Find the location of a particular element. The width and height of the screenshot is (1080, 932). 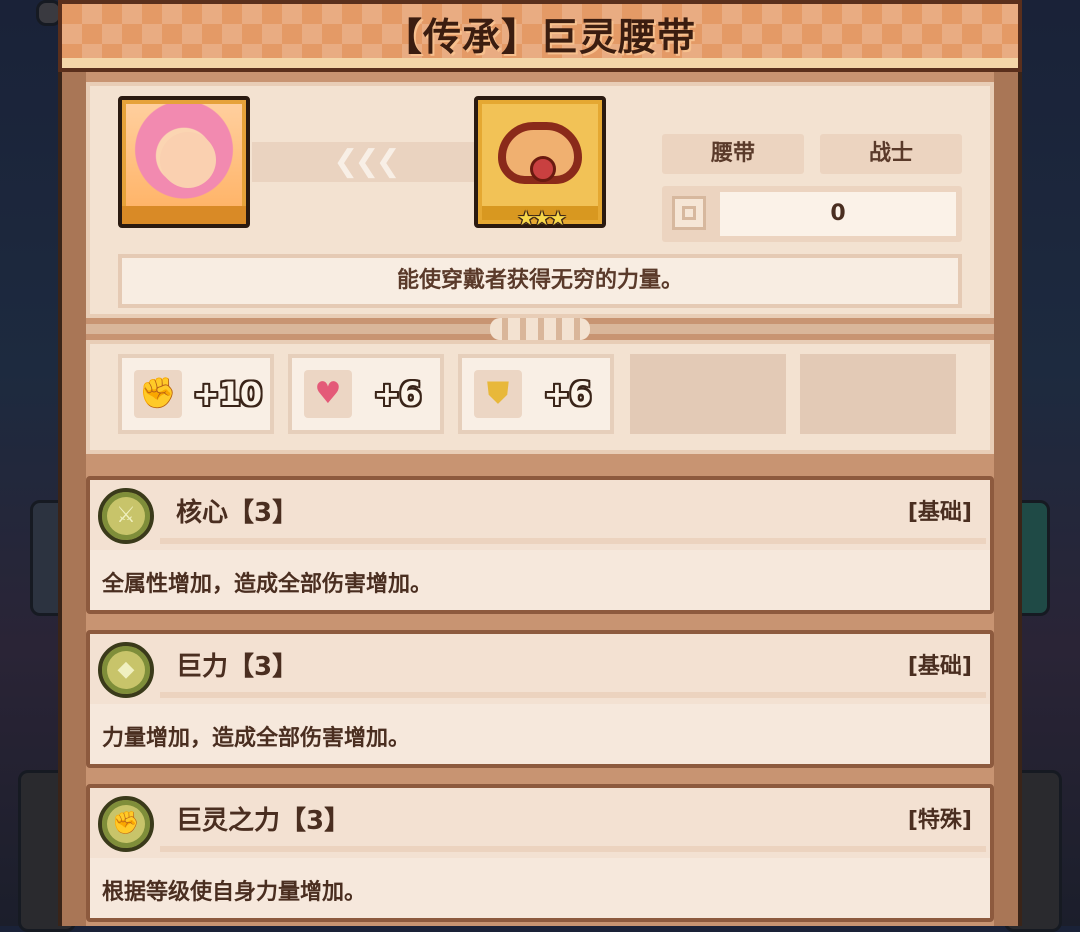

stat-strength: ✊ +10 is located at coordinates (196, 394).